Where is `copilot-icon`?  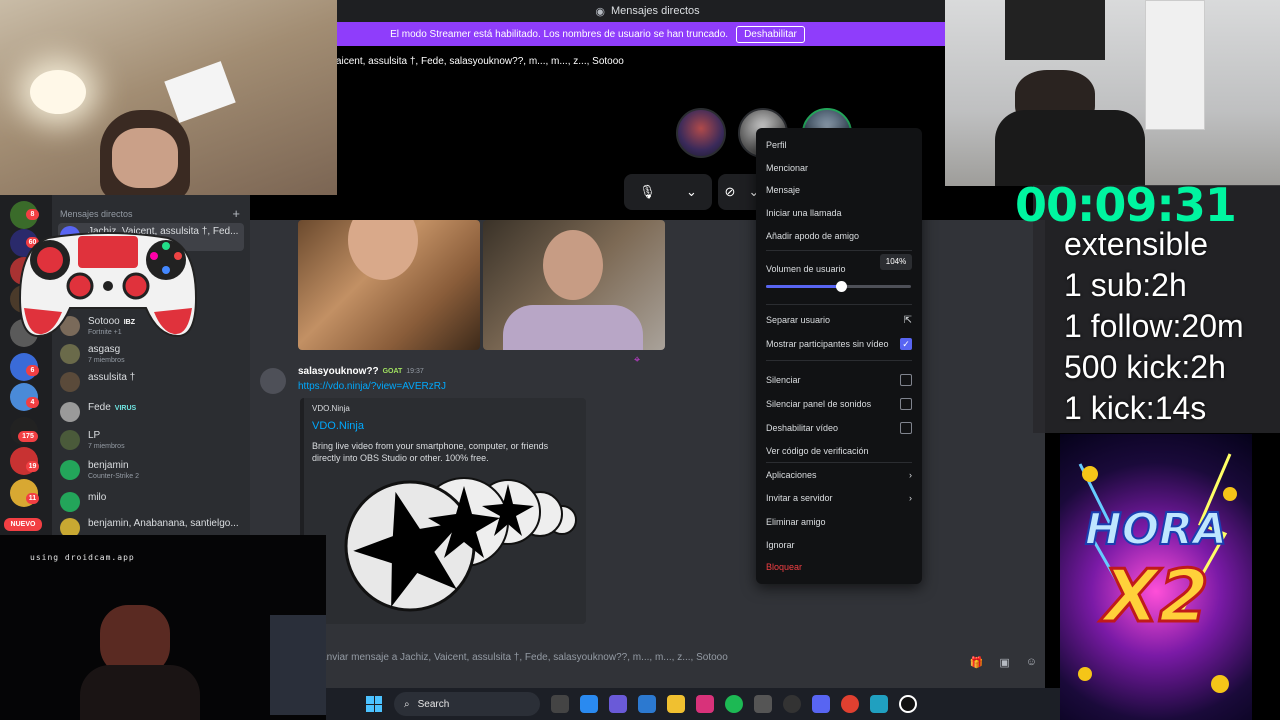 copilot-icon is located at coordinates (589, 704).